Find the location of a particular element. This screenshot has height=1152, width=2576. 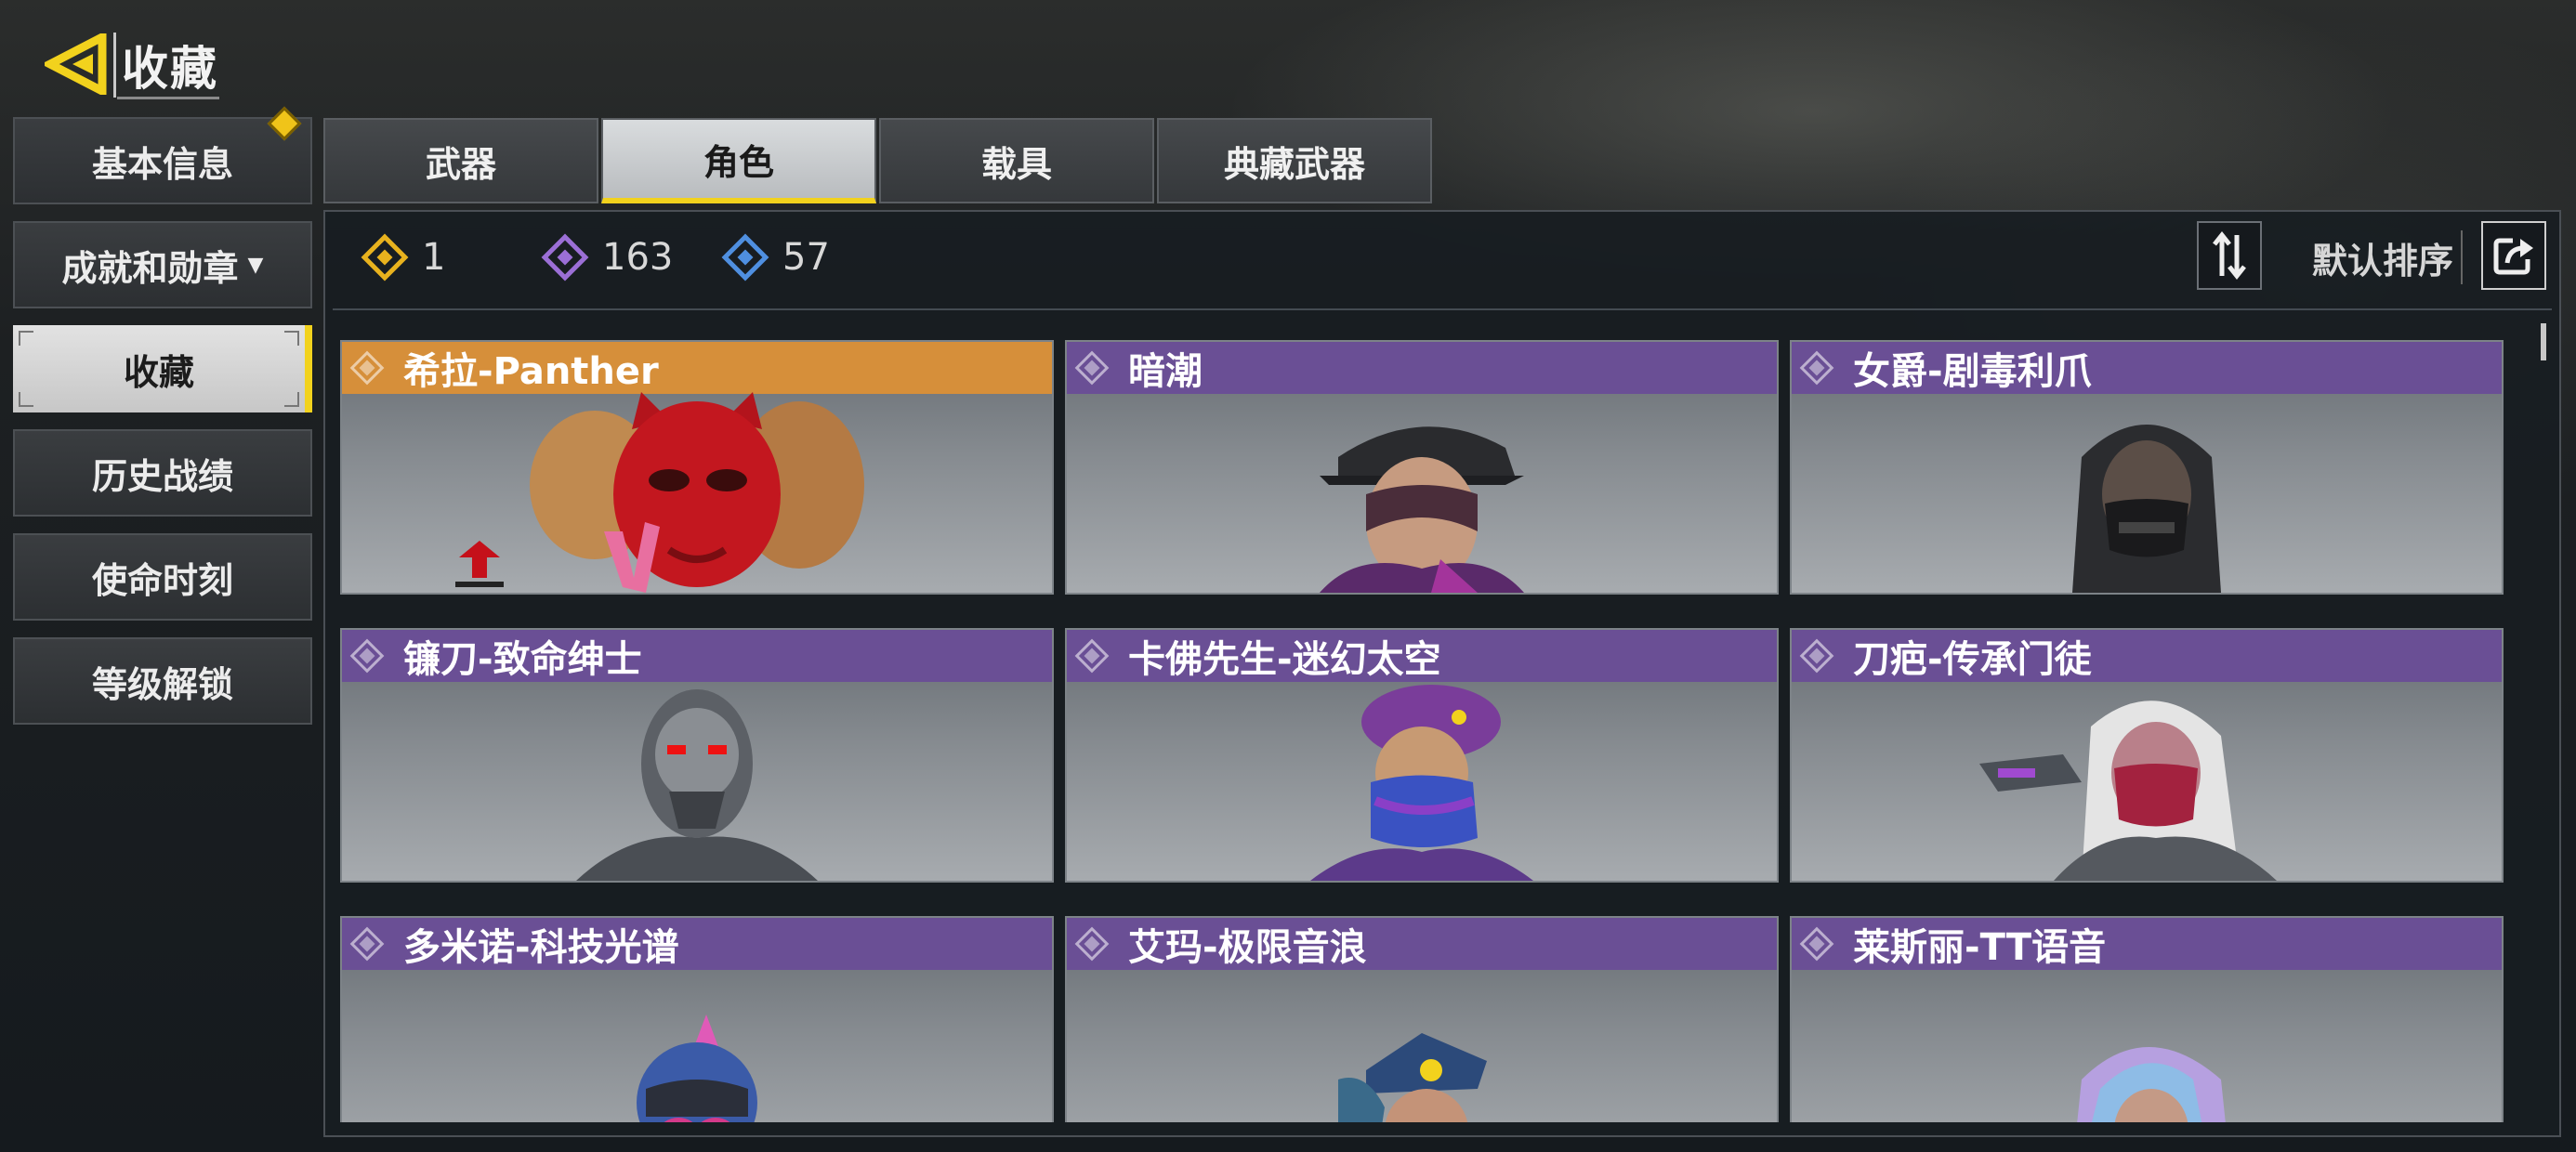

sort-label: 默认排序 is located at coordinates (2382, 257).